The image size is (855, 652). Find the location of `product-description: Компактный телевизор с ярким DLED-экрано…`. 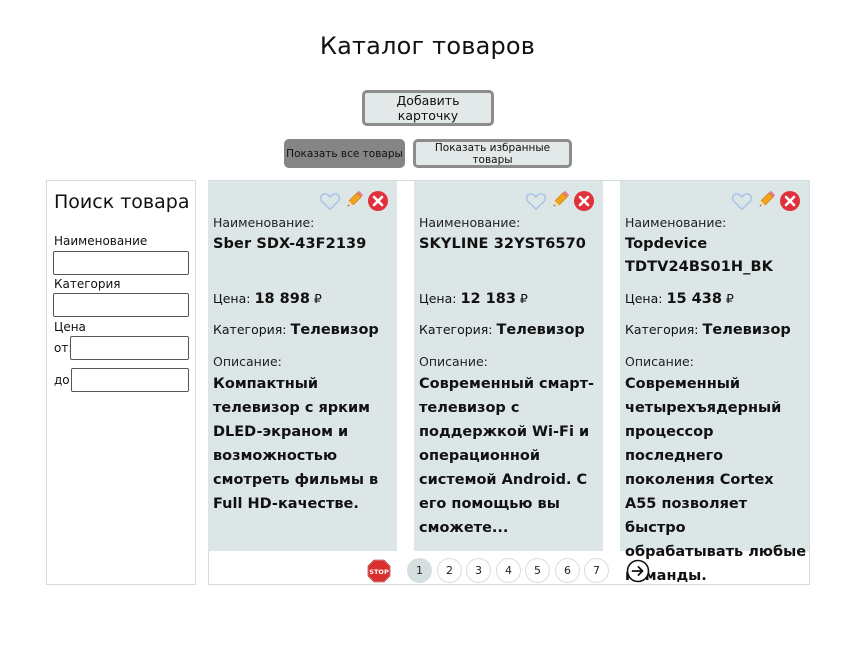

product-description: Компактный телевизор с ярким DLED-экрано… is located at coordinates (296, 444).